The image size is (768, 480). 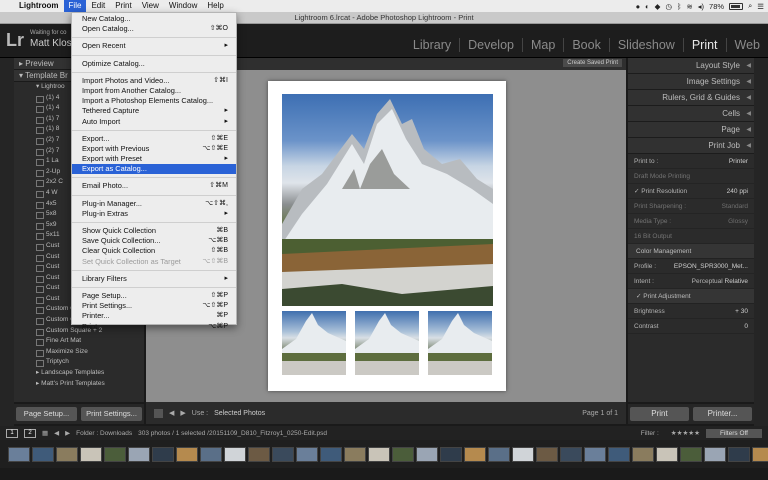 What do you see at coordinates (691, 161) in the screenshot?
I see `print-to-row: Print to : Printer` at bounding box center [691, 161].